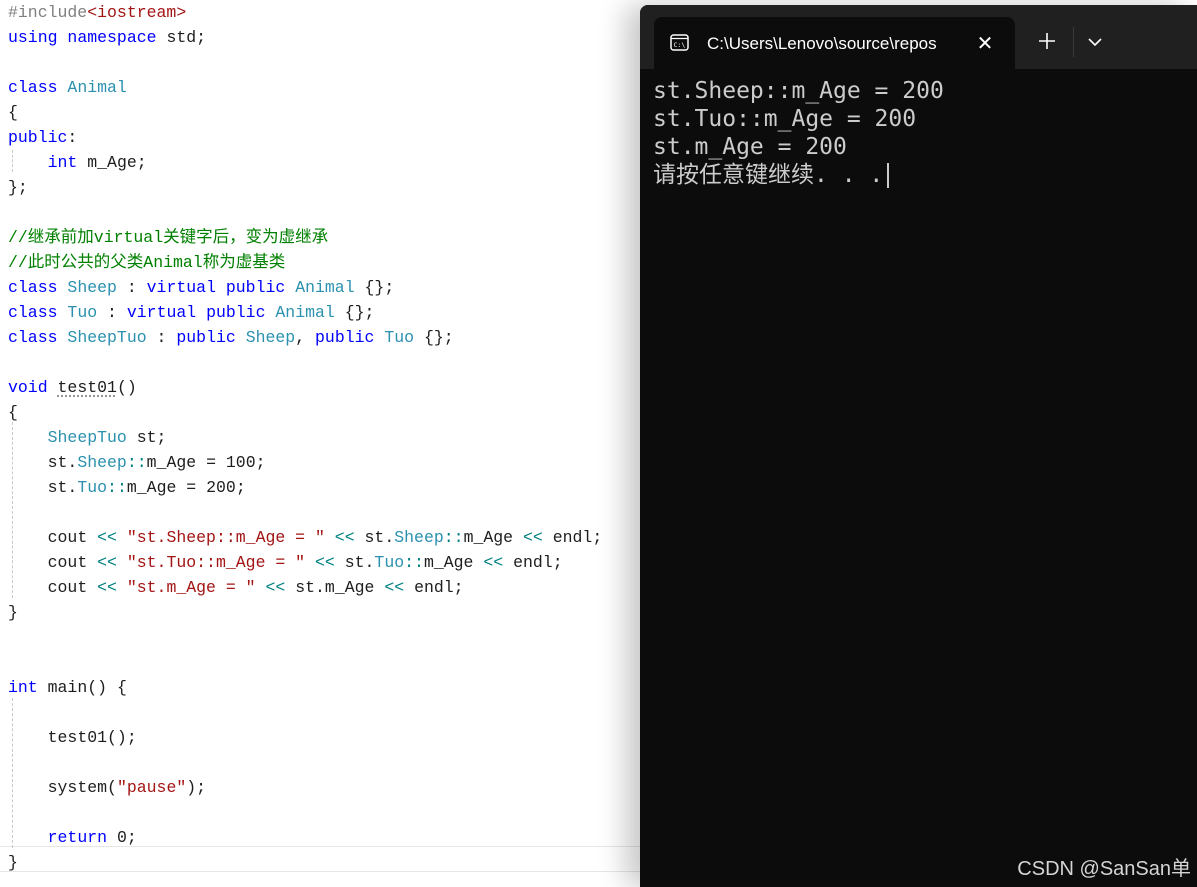 The width and height of the screenshot is (1197, 887). I want to click on terminal-tab: C:\ C:\Users\Lenovo\source\repos ✕, so click(834, 43).